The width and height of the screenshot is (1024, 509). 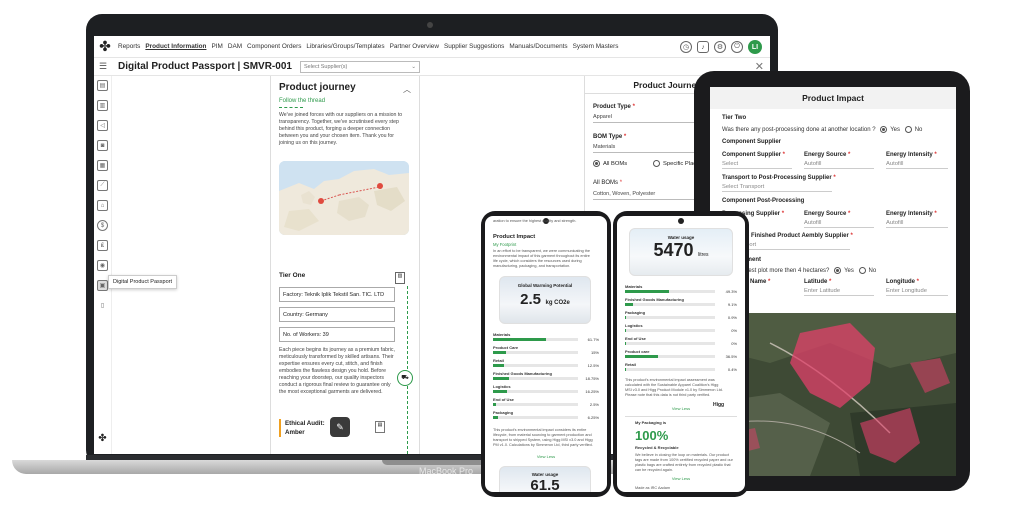 I want to click on impact-row: Packaging 6.25%, so click(x=546, y=416).